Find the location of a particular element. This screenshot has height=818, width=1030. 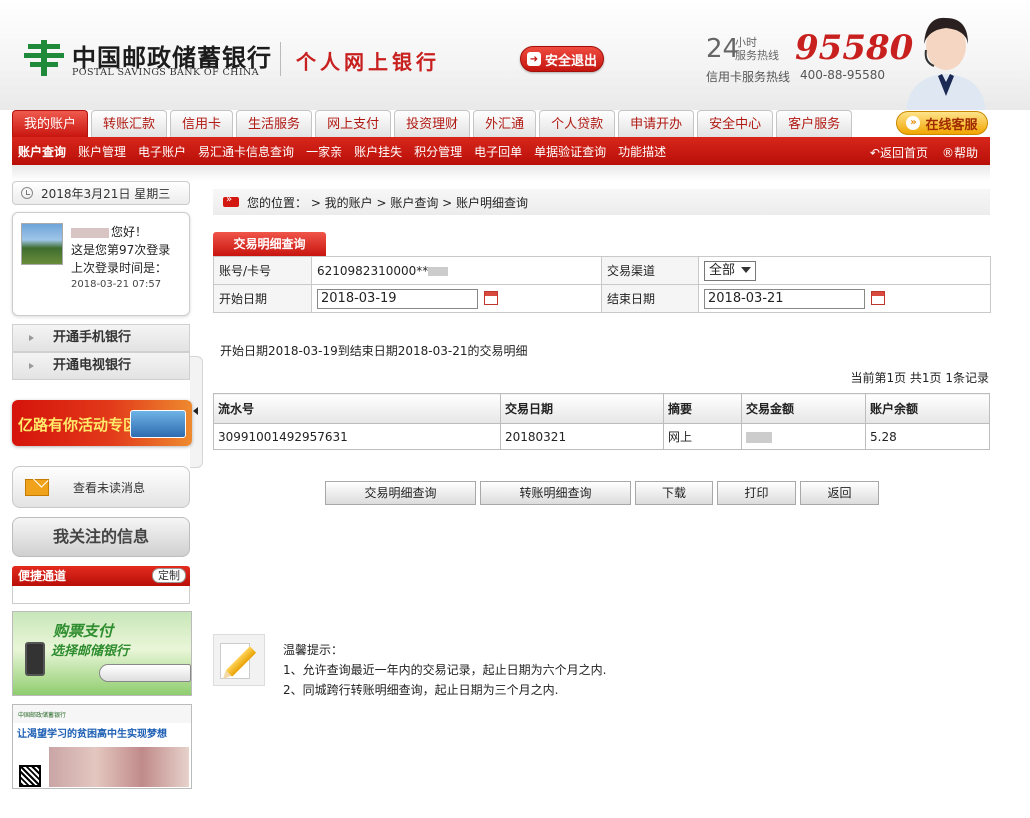

current-date: 2018年3月21日 星期三 is located at coordinates (106, 193).